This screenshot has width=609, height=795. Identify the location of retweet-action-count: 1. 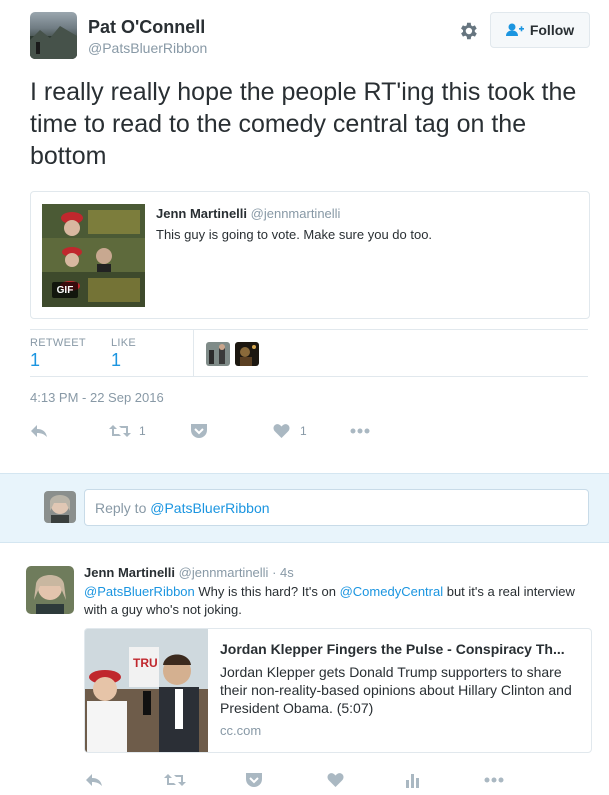
(142, 431).